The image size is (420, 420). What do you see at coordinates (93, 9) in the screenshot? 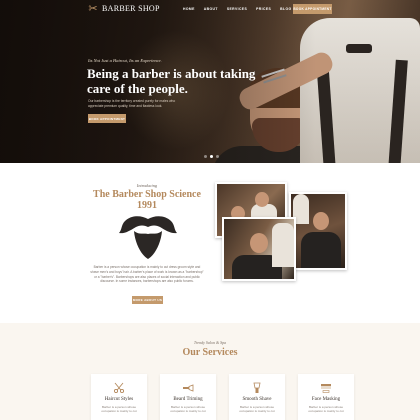
I see `barber-pole-icon: ✂` at bounding box center [93, 9].